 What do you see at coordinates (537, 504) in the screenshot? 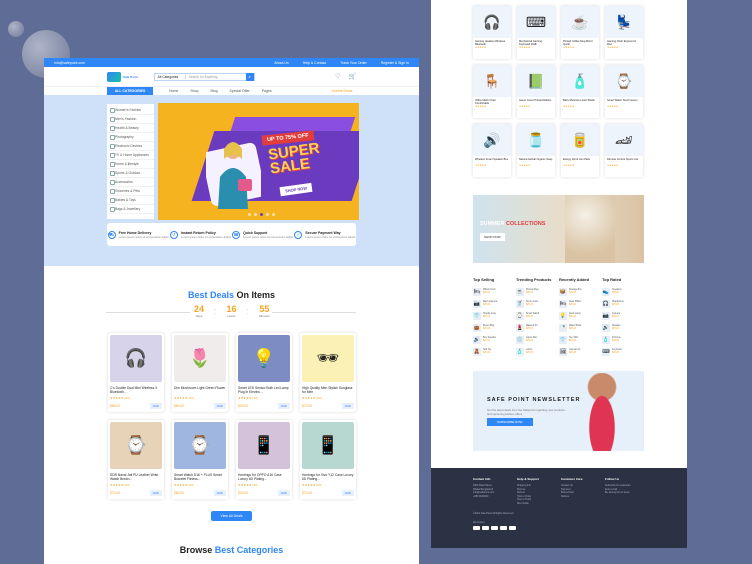
I see `footer-link: Size Guide` at bounding box center [537, 504].